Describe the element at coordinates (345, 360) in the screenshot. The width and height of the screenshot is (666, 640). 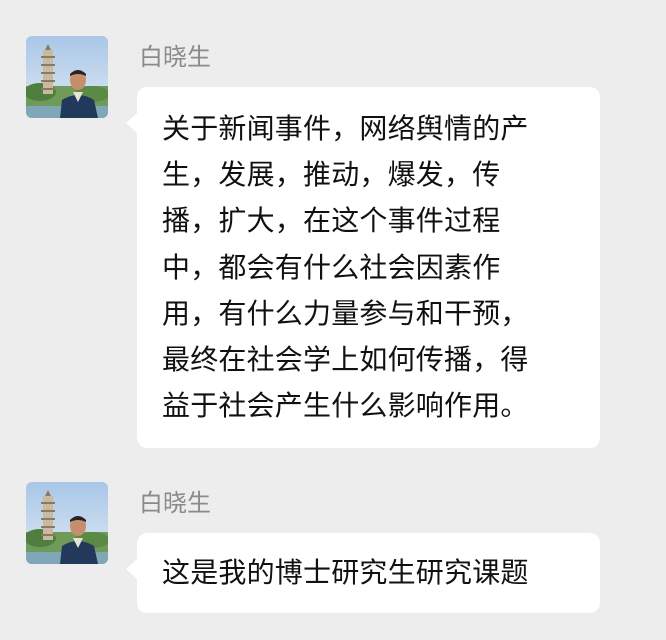
I see `message-text-line: 最终在社会学上如何传播，得` at that location.